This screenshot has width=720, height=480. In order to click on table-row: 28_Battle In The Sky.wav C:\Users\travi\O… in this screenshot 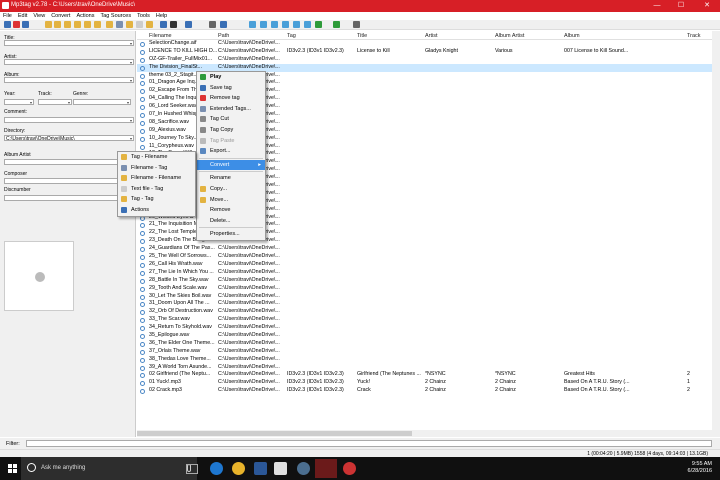, I will do `click(424, 281)`.